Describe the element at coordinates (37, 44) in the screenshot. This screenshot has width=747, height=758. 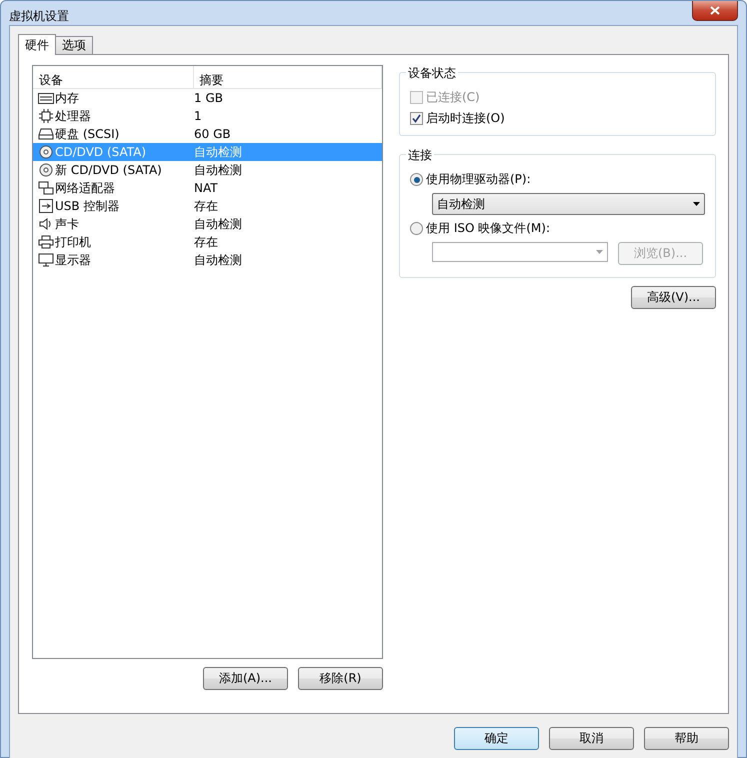
I see `tab: 硬件` at that location.